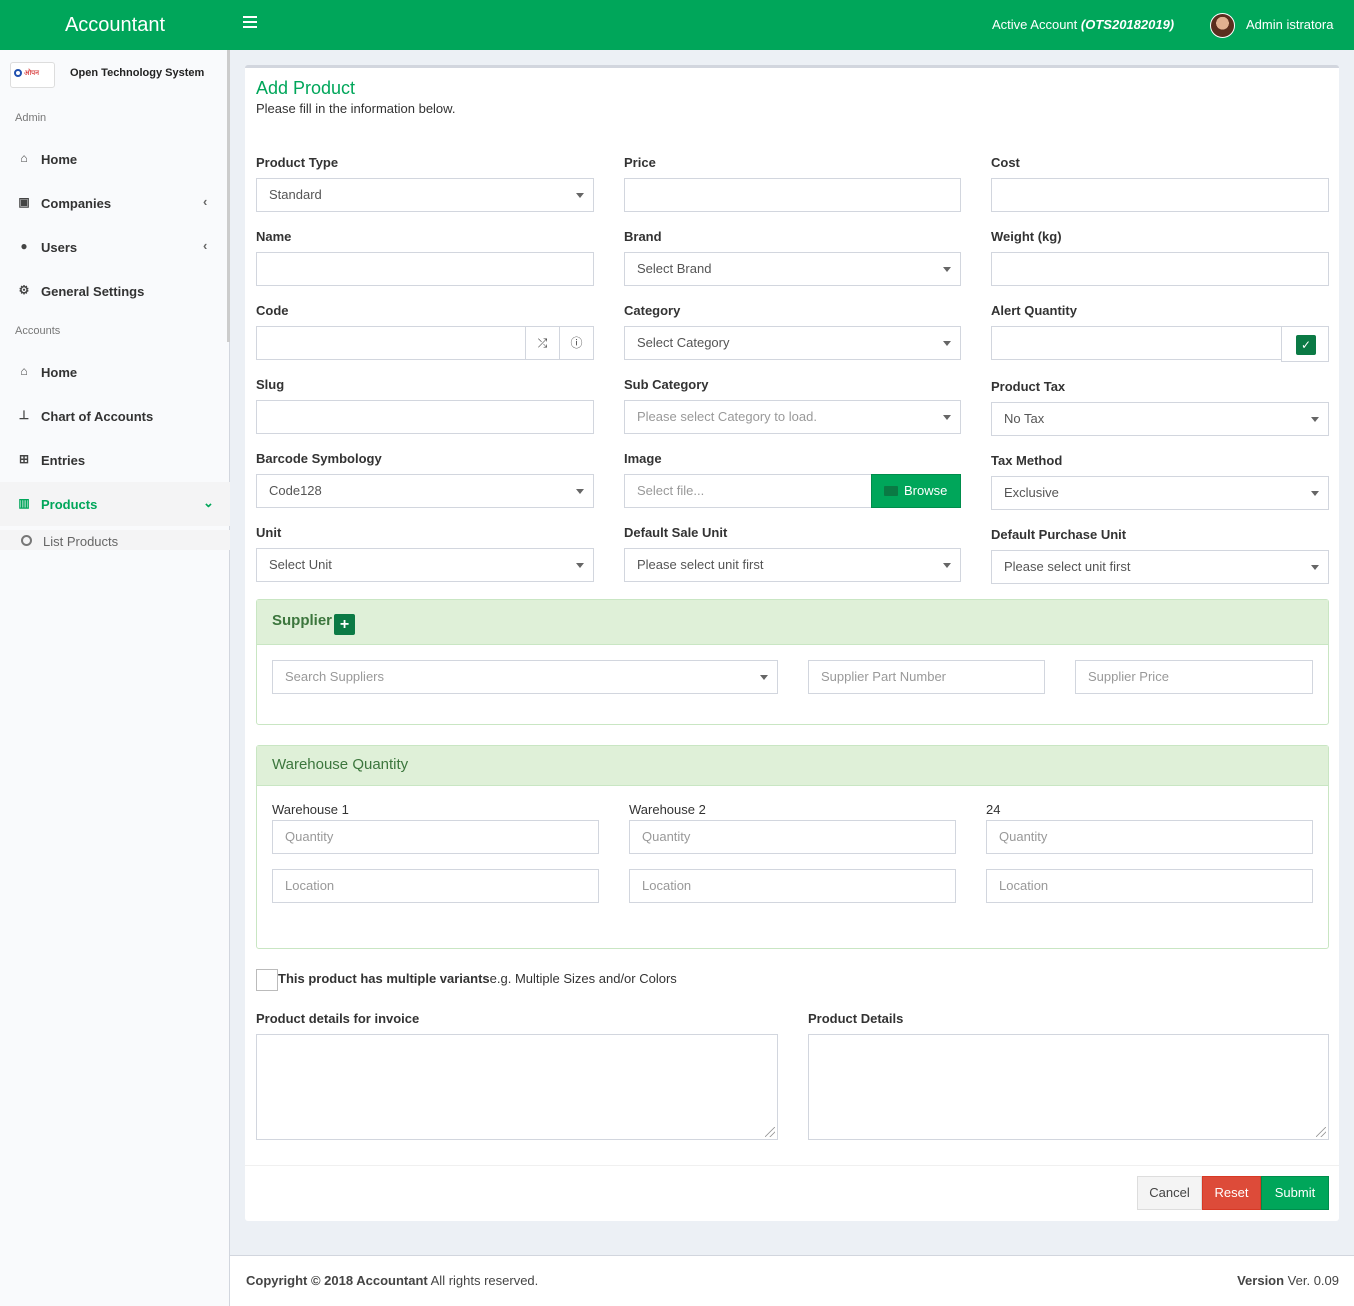 The width and height of the screenshot is (1354, 1306). I want to click on warehouse-2-location-input: Location, so click(792, 886).